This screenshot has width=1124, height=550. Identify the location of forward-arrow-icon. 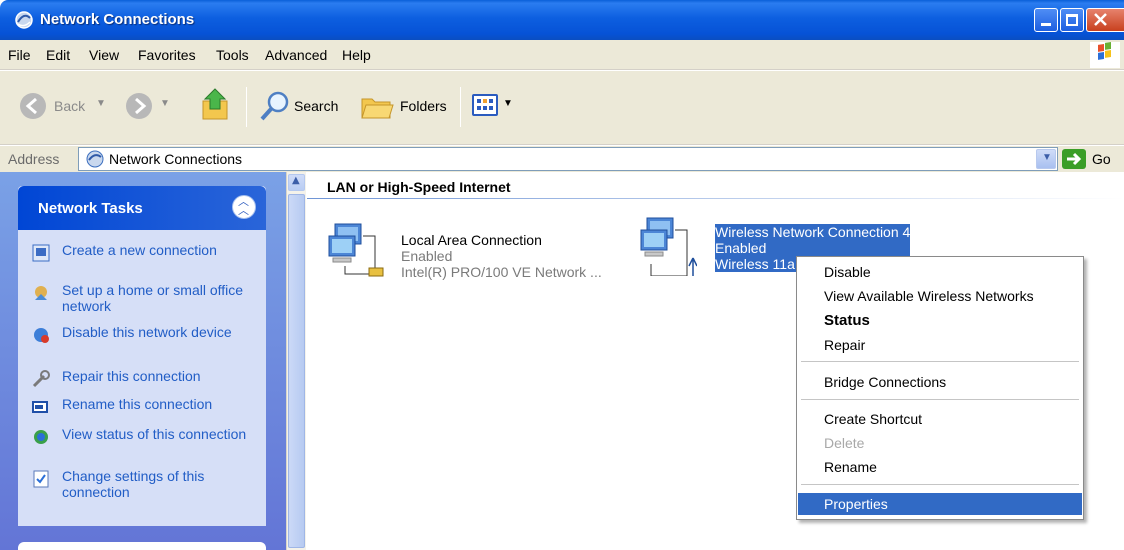
(139, 106).